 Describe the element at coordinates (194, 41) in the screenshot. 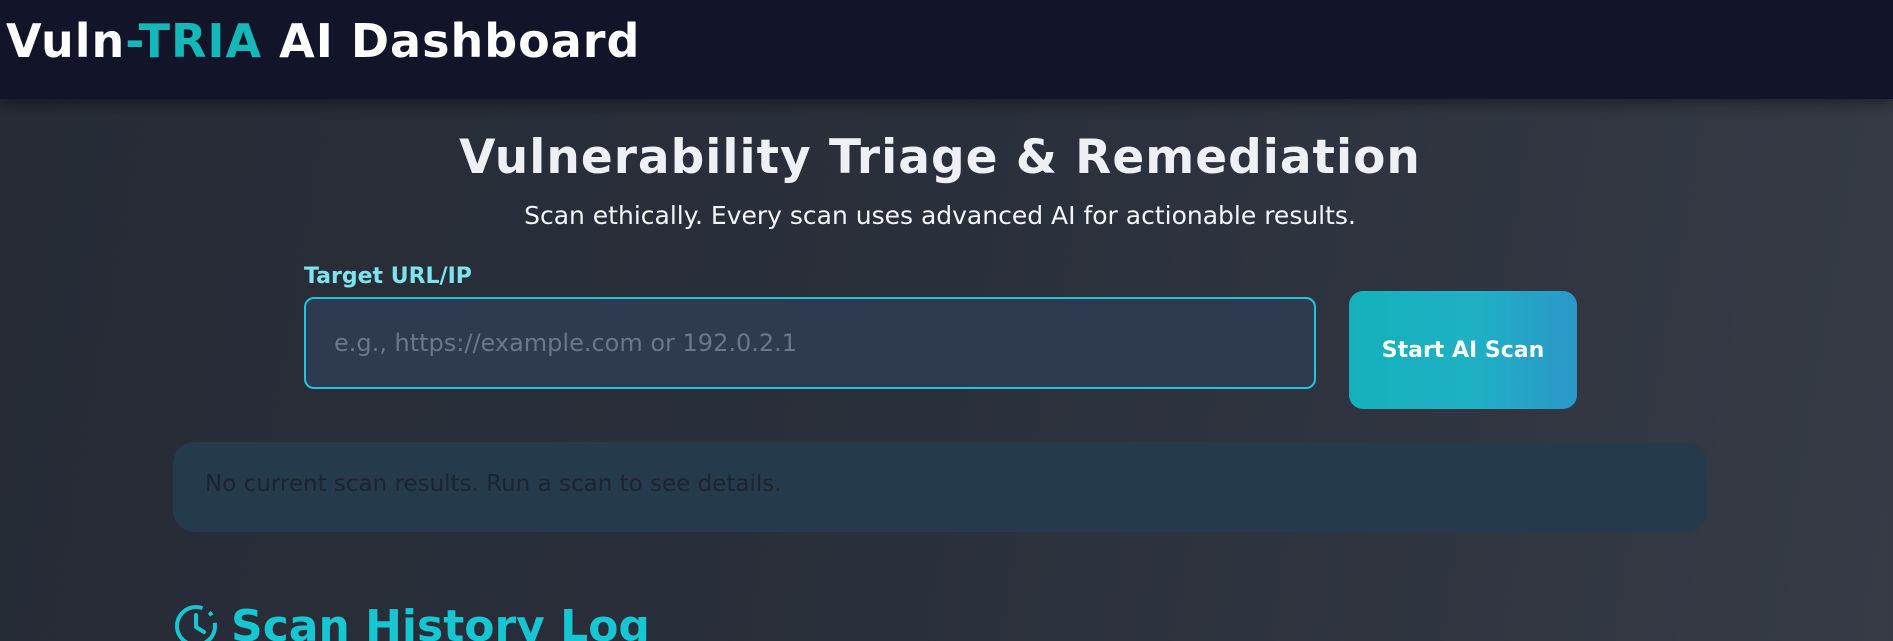

I see `app-title-accent: -TRIA` at that location.